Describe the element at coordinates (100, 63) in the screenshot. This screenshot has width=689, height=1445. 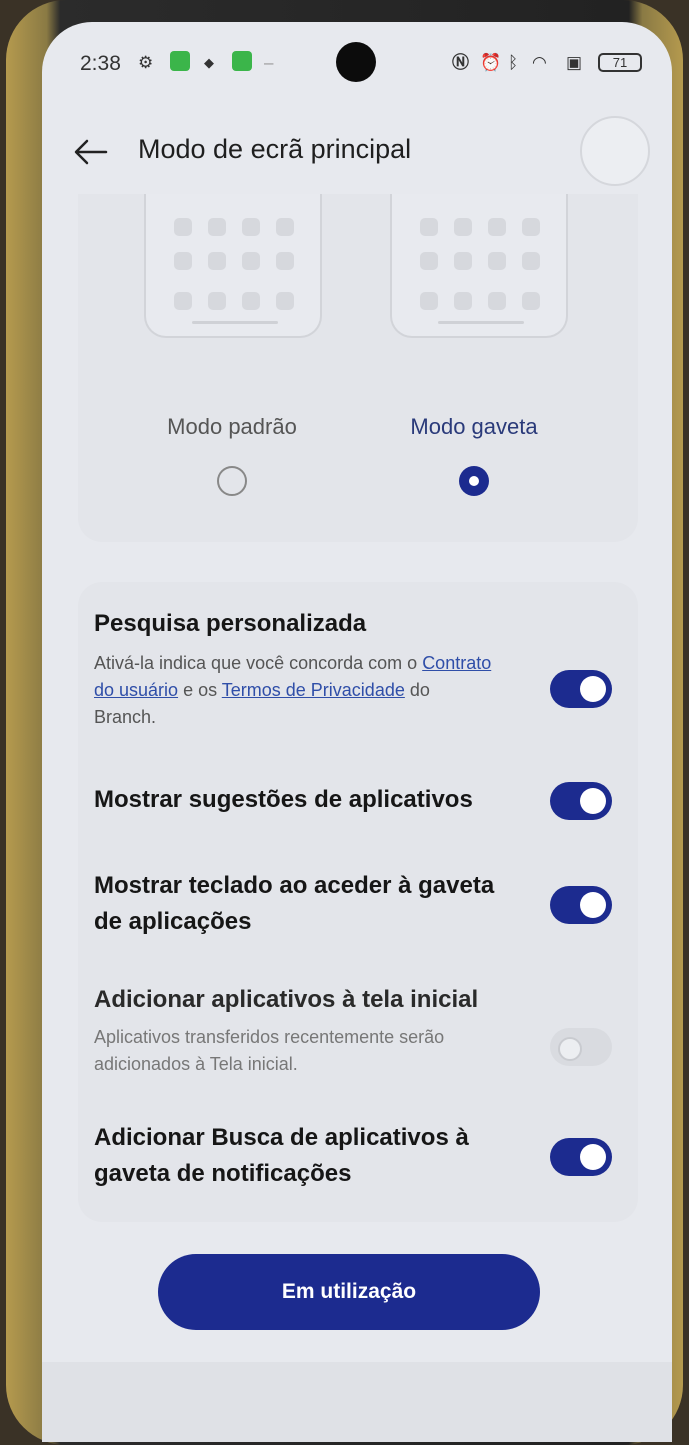
I see `status-time: 2:38` at that location.